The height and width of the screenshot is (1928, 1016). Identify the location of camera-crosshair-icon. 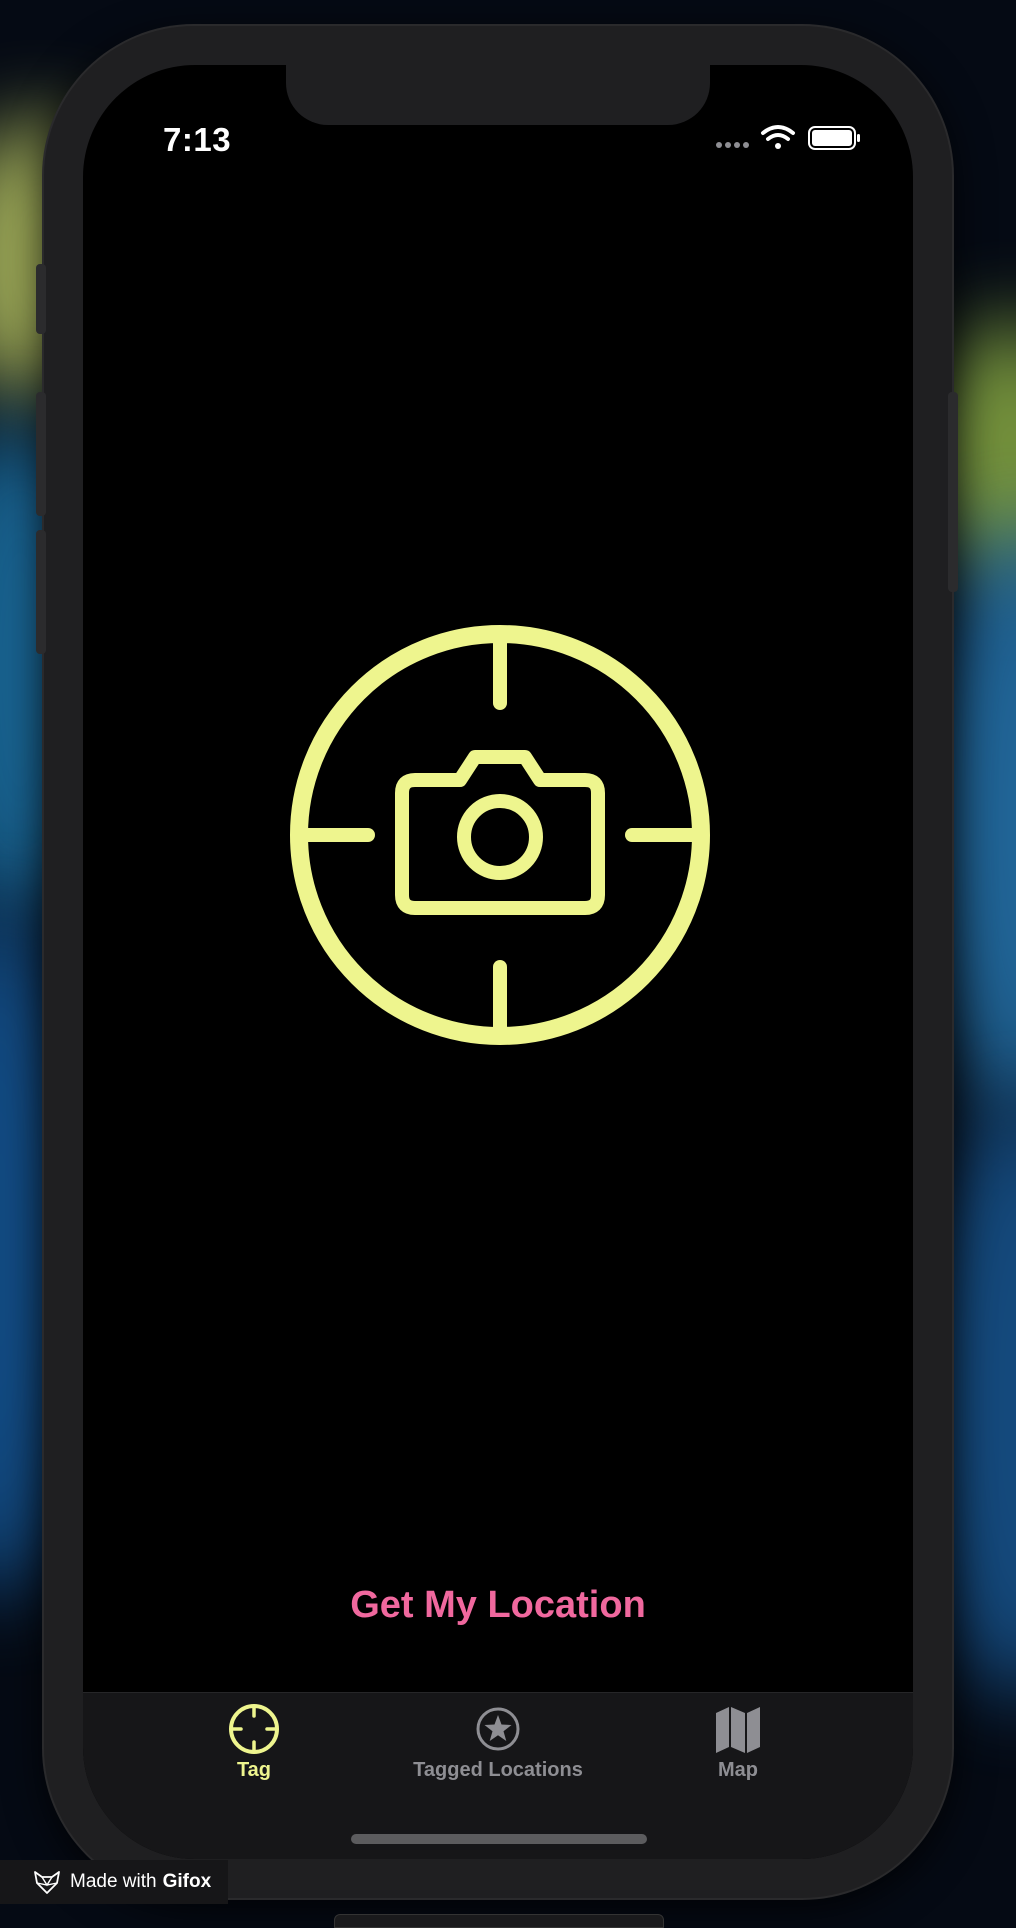
(500, 835).